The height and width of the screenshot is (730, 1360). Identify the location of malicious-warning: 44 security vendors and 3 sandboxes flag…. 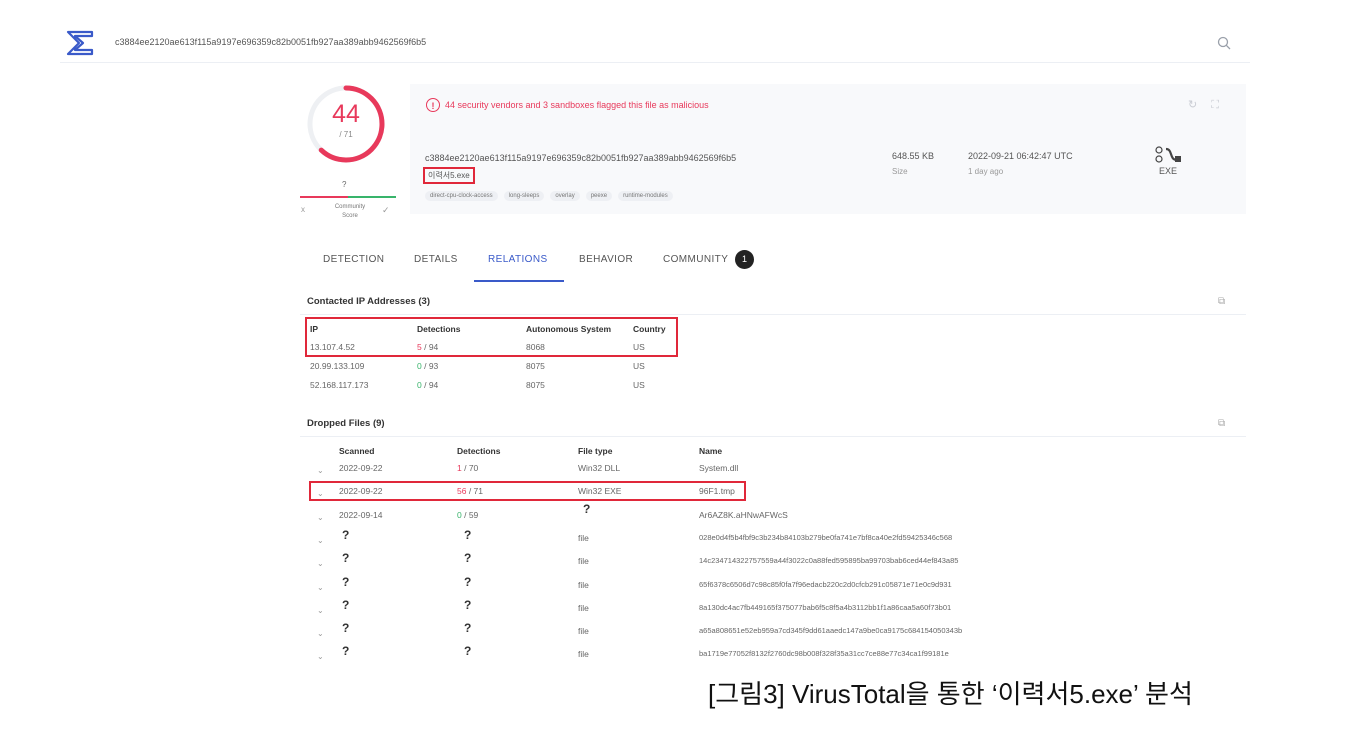
(577, 105).